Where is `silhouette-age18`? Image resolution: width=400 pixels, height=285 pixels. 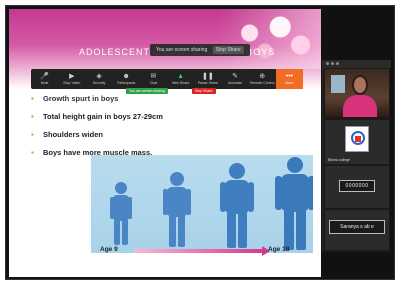 silhouette-age18 is located at coordinates (294, 203).